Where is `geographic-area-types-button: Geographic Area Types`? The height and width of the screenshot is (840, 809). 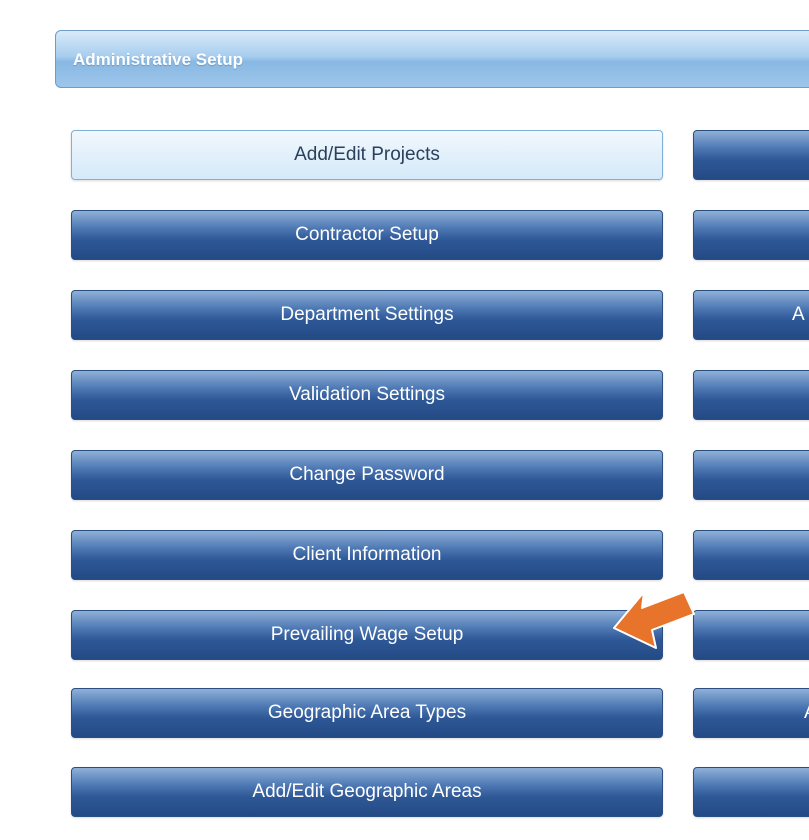 geographic-area-types-button: Geographic Area Types is located at coordinates (367, 713).